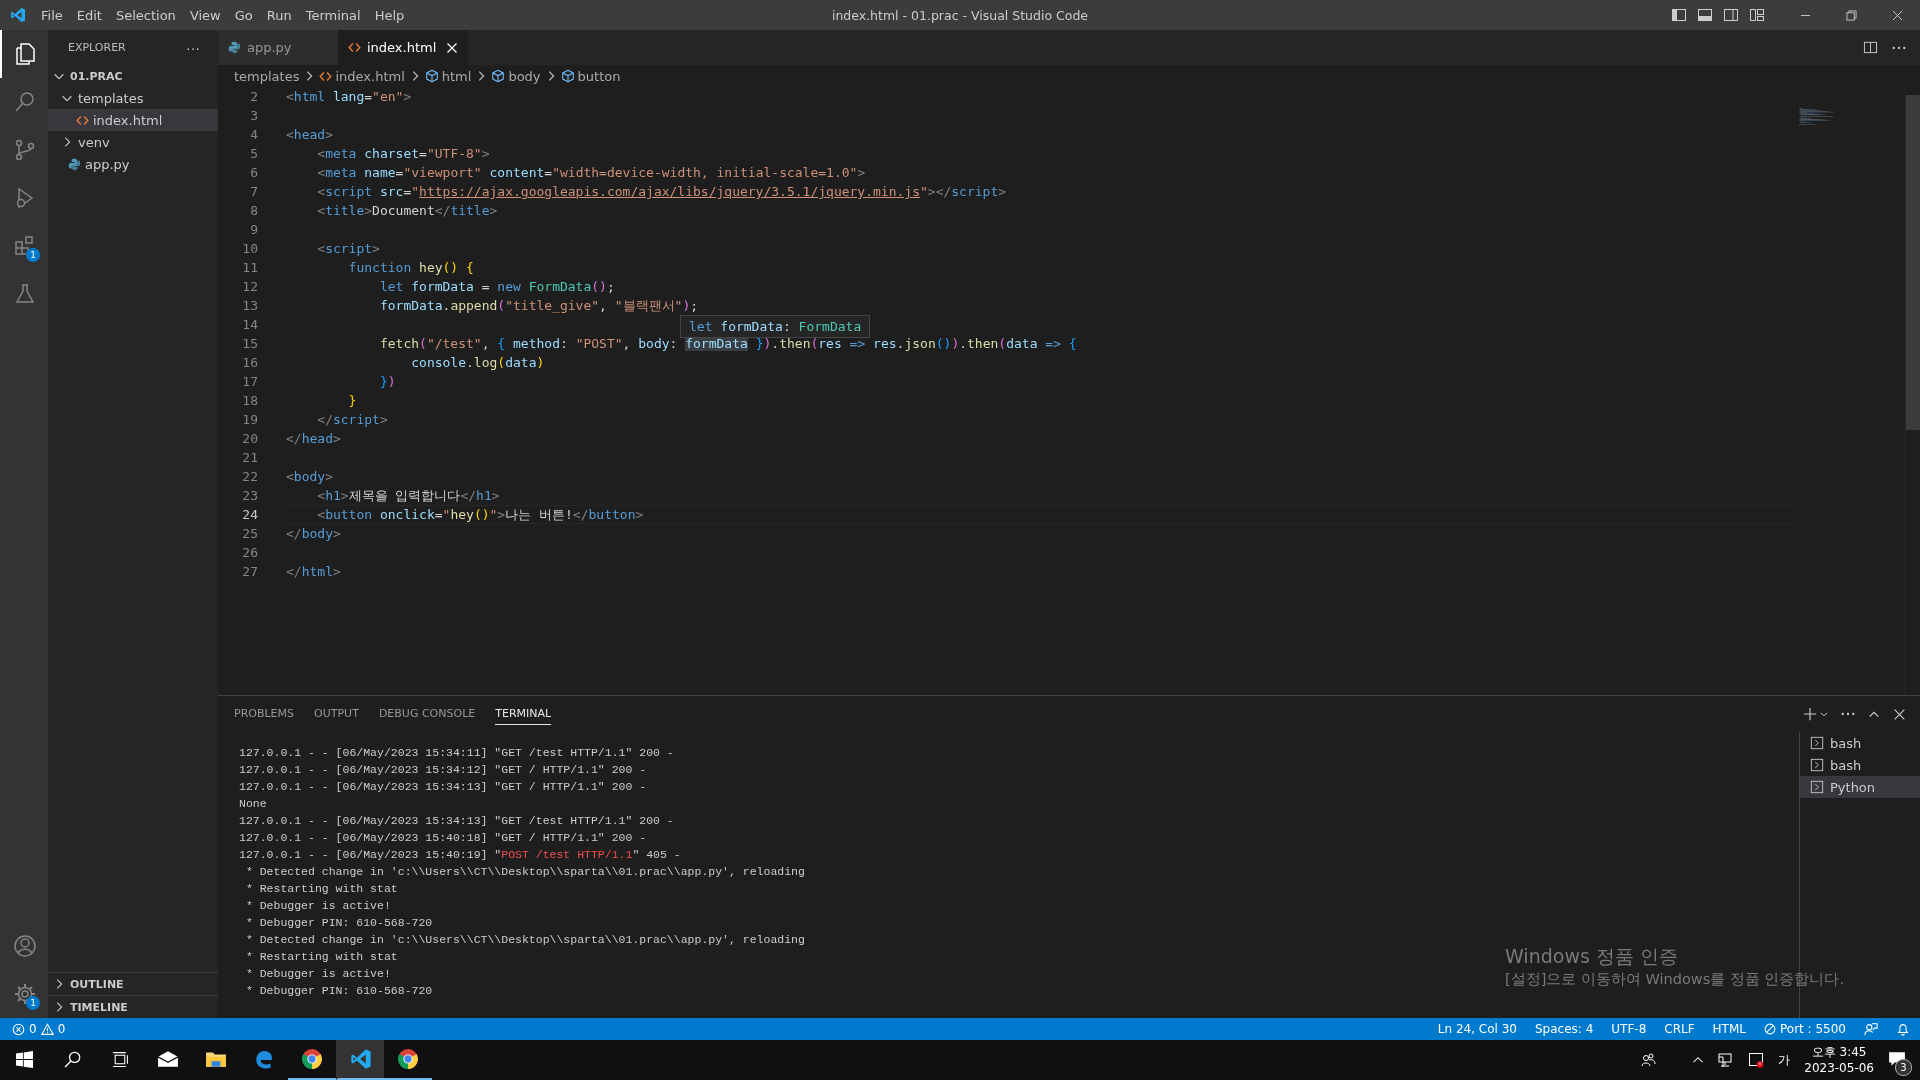 This screenshot has height=1080, width=1920. Describe the element at coordinates (456, 821) in the screenshot. I see `terminal-line: 127.0.0.1 - - [06/May/2023 15:34:13] "GET /test HTTP/1.1" 200 -` at that location.